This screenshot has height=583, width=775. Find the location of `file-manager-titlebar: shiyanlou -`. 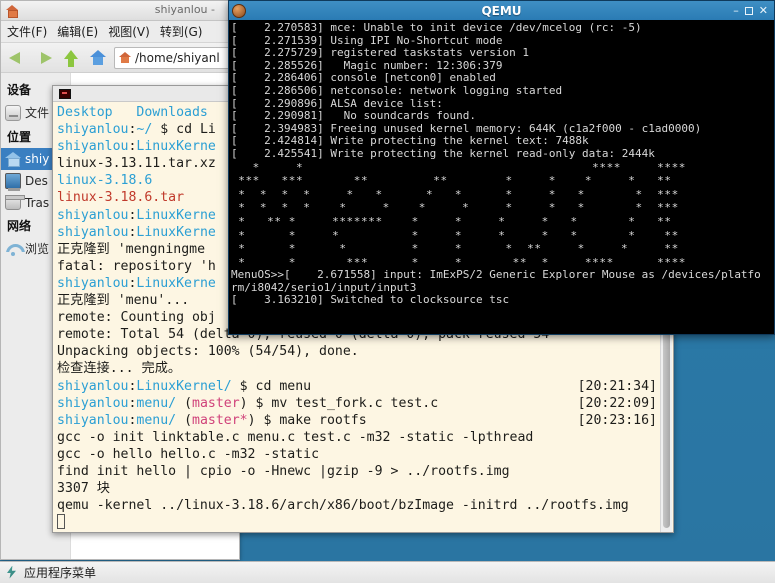

file-manager-titlebar: shiyanlou - is located at coordinates (120, 11).